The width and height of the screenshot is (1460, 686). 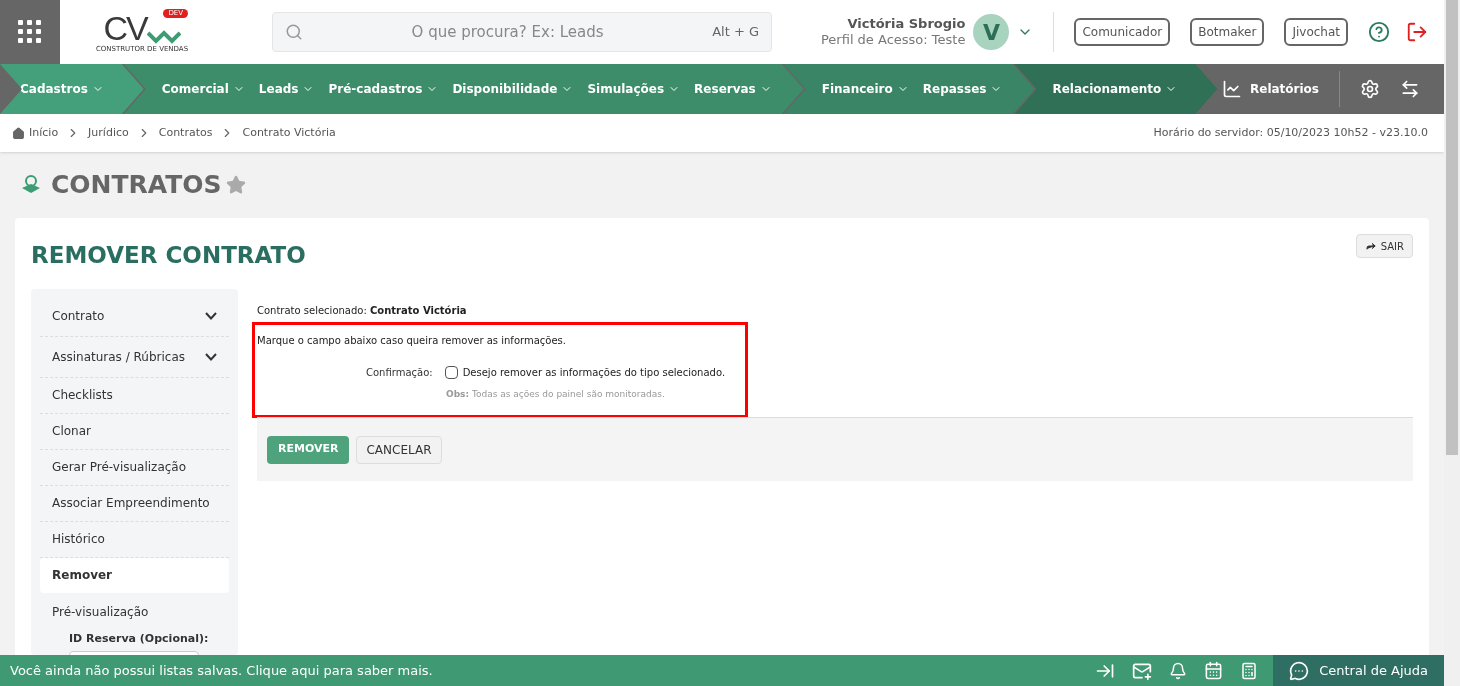 I want to click on side-menu-item: Associar Empreendimento, so click(x=134, y=503).